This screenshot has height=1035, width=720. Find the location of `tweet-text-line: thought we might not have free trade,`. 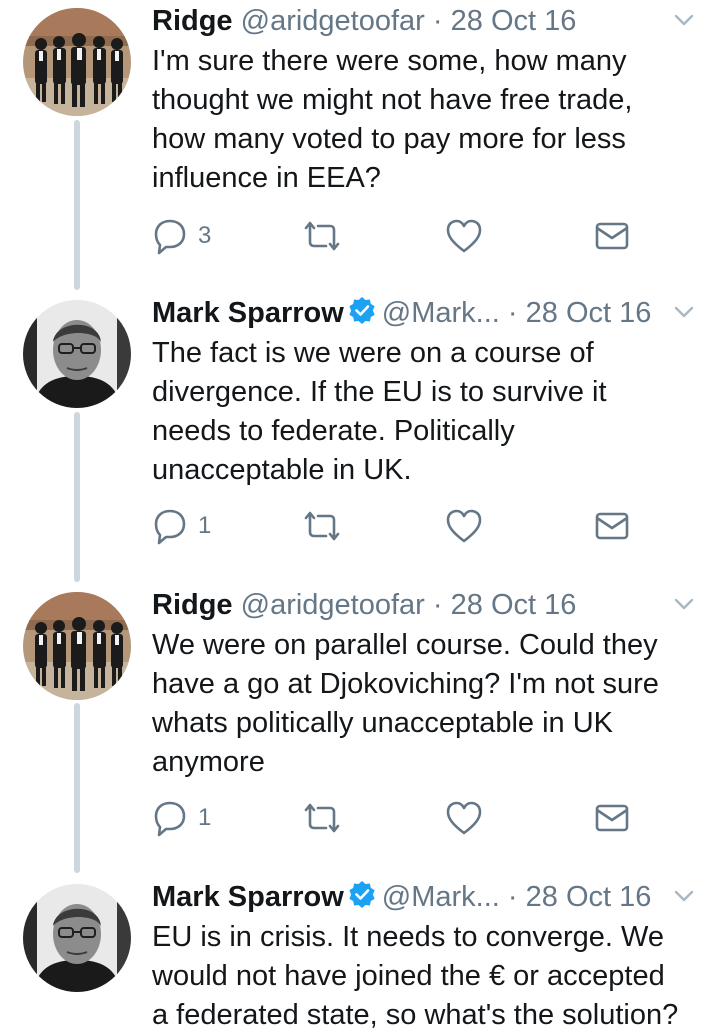

tweet-text-line: thought we might not have free trade, is located at coordinates (392, 100).